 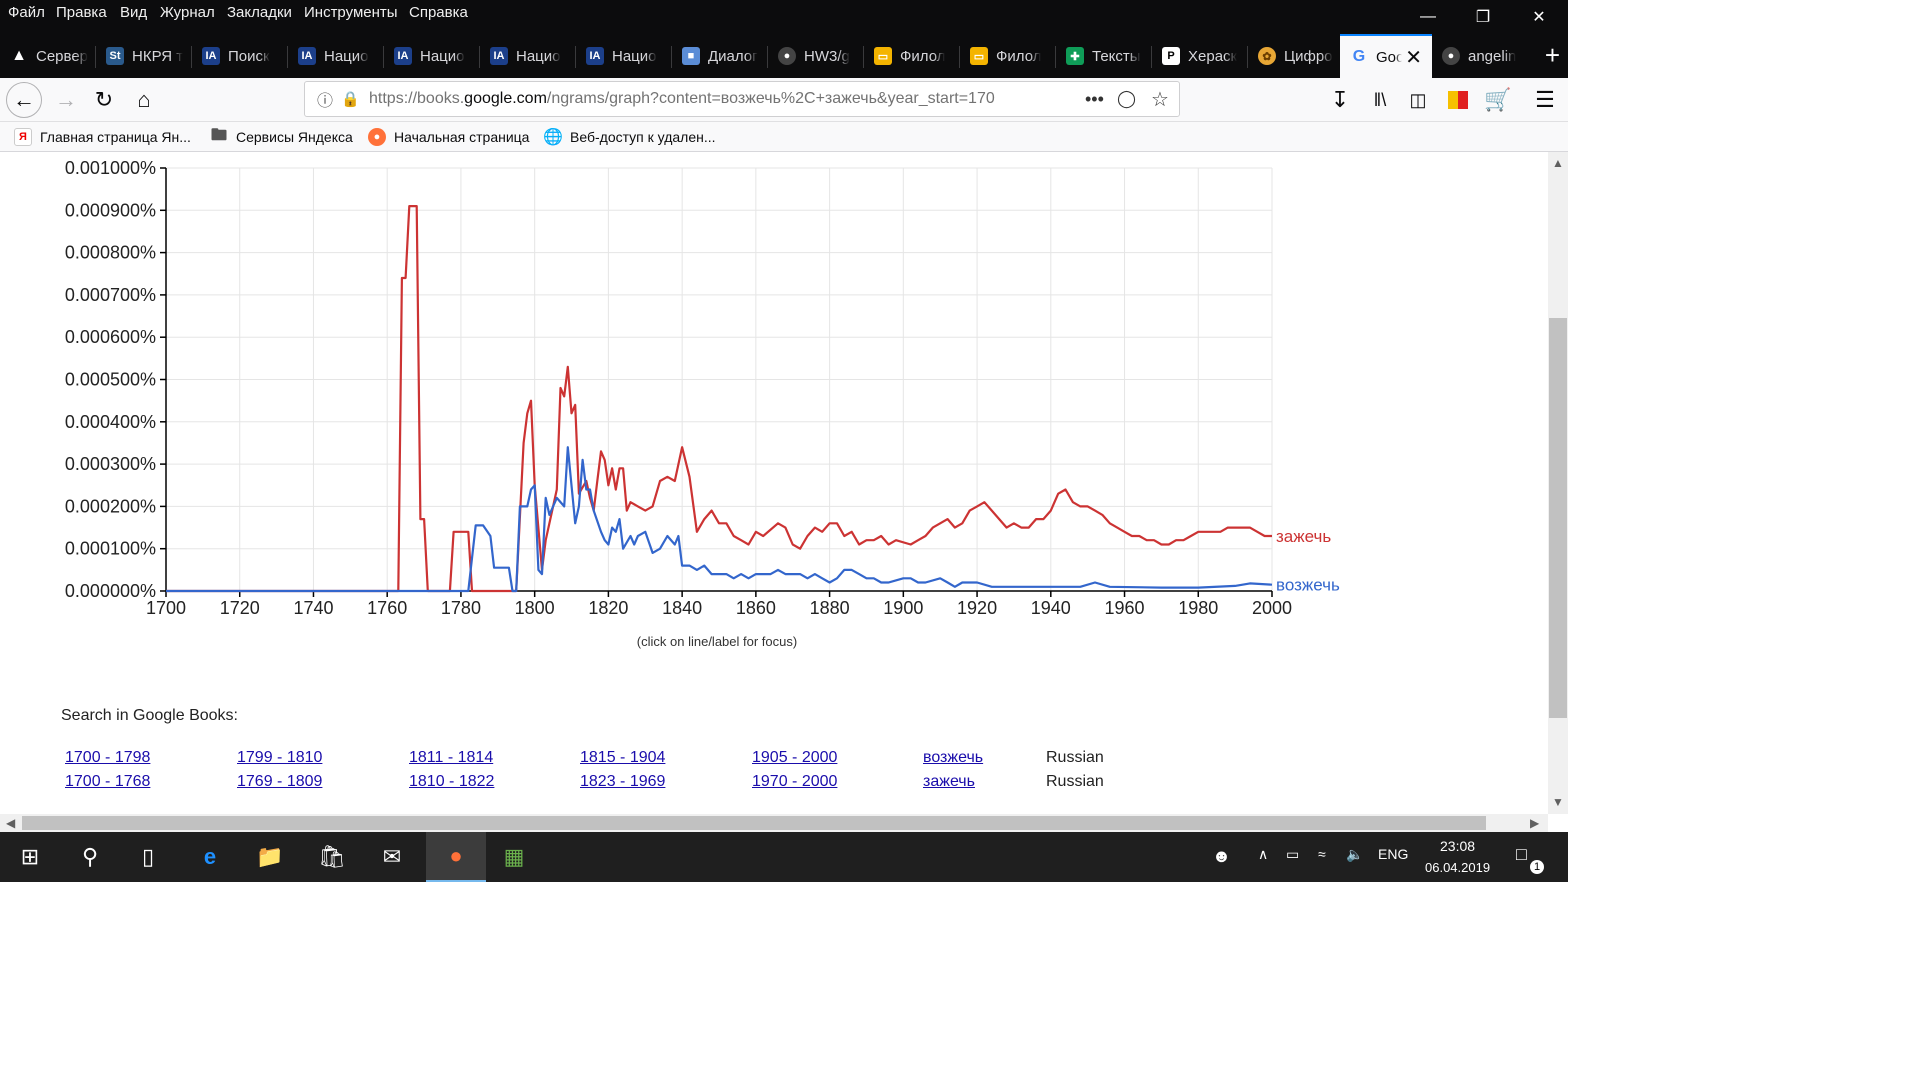 What do you see at coordinates (1558, 163) in the screenshot?
I see `scroll-up-icon: ▲` at bounding box center [1558, 163].